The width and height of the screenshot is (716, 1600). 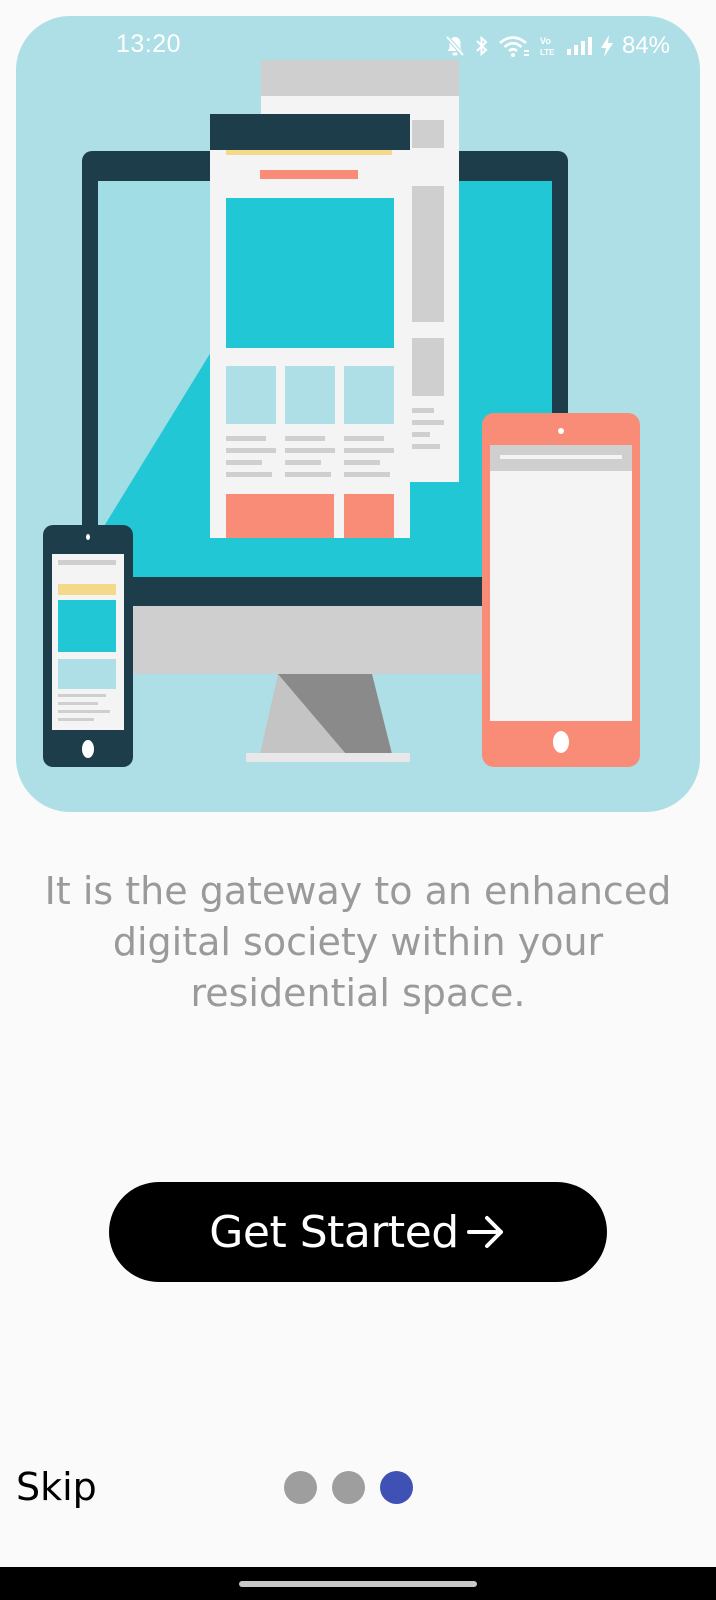 What do you see at coordinates (607, 46) in the screenshot?
I see `charging-icon` at bounding box center [607, 46].